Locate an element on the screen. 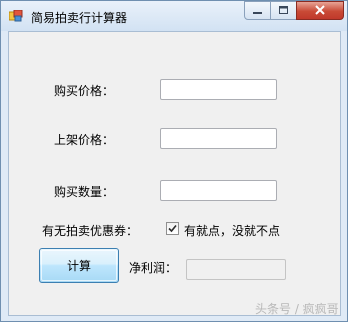  title-bar: 简易拍卖行计算器 is located at coordinates (174, 16).